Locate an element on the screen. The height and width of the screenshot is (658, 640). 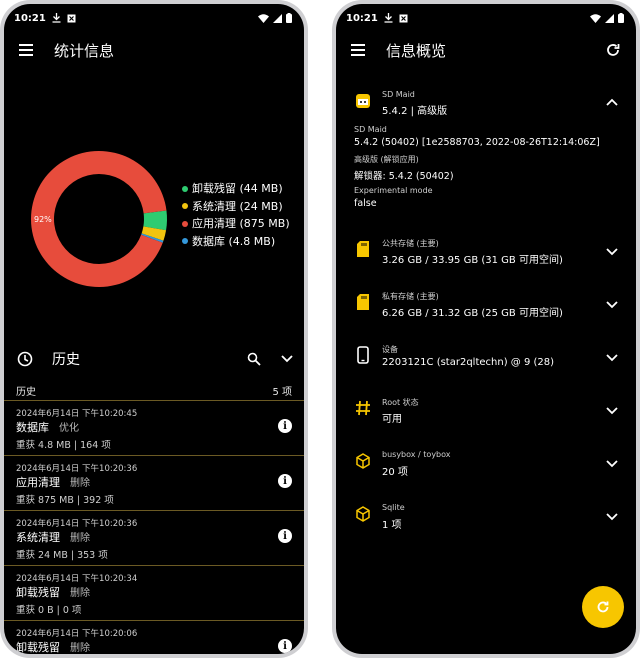
history-count: 5 项 is located at coordinates (282, 392).